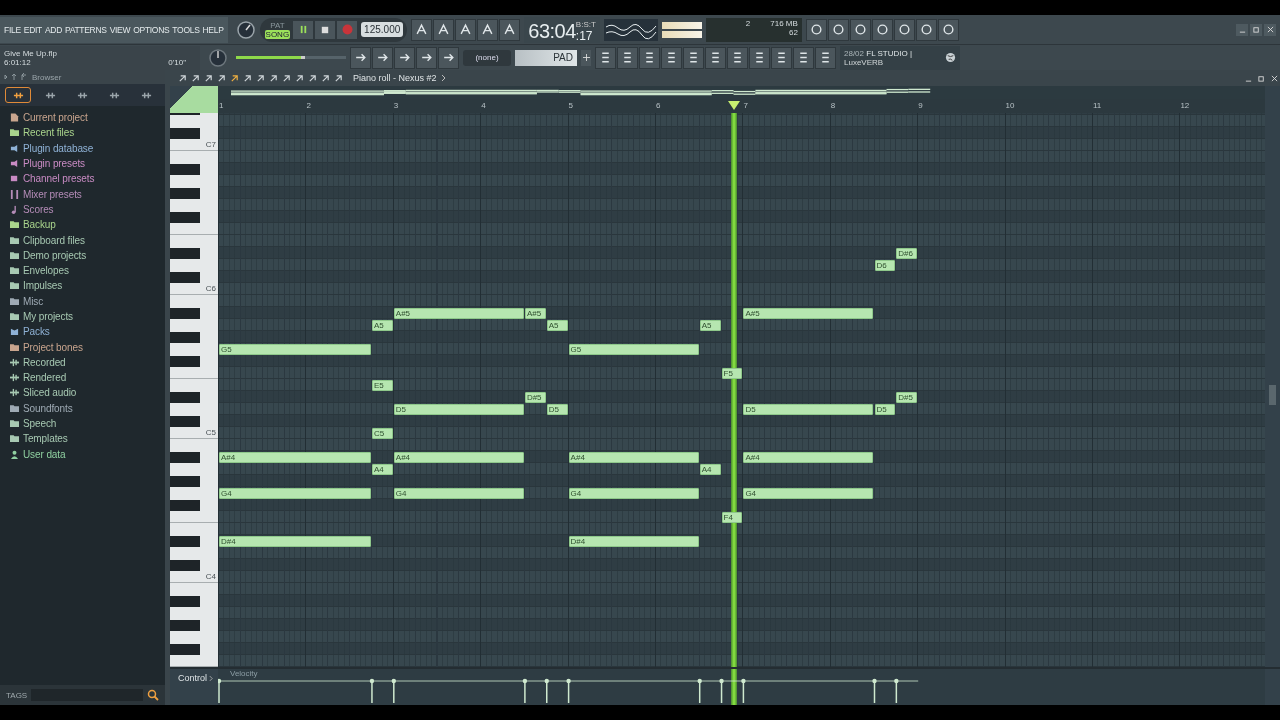 The height and width of the screenshot is (720, 1280). I want to click on export-button, so click(926, 29).